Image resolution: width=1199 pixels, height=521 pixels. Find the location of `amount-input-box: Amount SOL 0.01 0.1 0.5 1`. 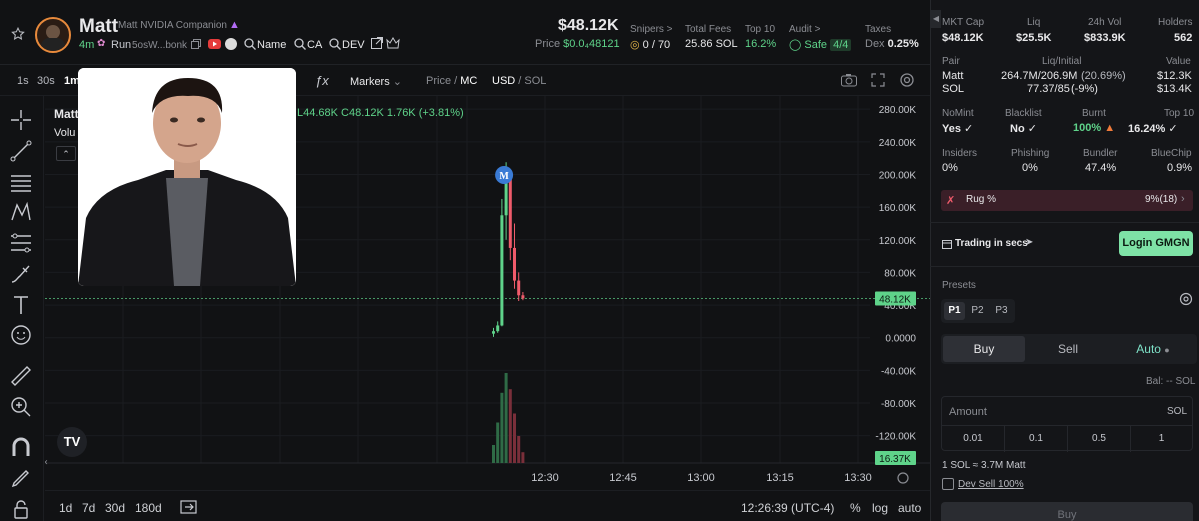

amount-input-box: Amount SOL 0.01 0.1 0.5 1 is located at coordinates (1067, 424).